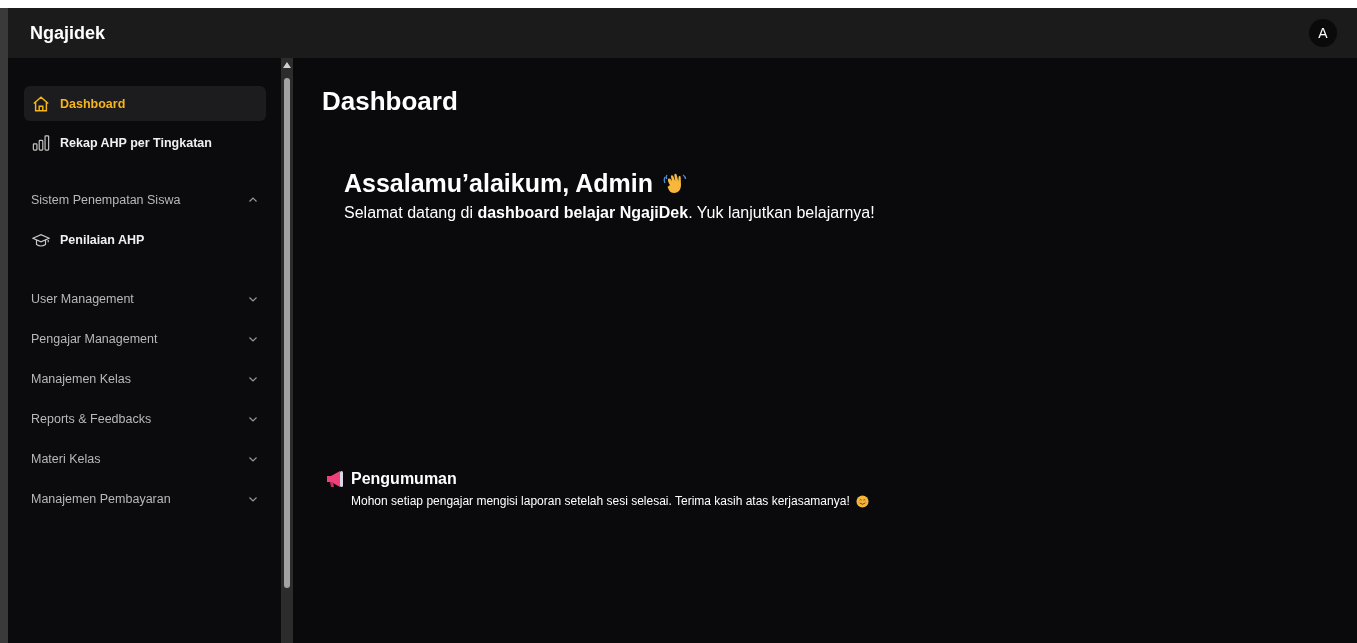 This screenshot has height=643, width=1357. What do you see at coordinates (390, 101) in the screenshot?
I see `page-title: Dashboard` at bounding box center [390, 101].